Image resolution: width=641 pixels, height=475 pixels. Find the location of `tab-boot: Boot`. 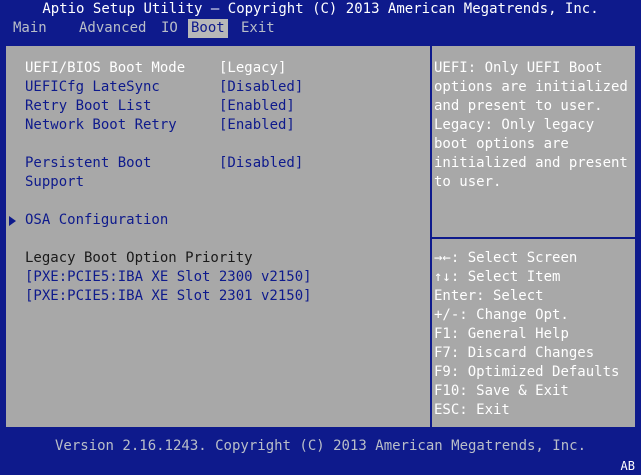

tab-boot: Boot is located at coordinates (208, 28).